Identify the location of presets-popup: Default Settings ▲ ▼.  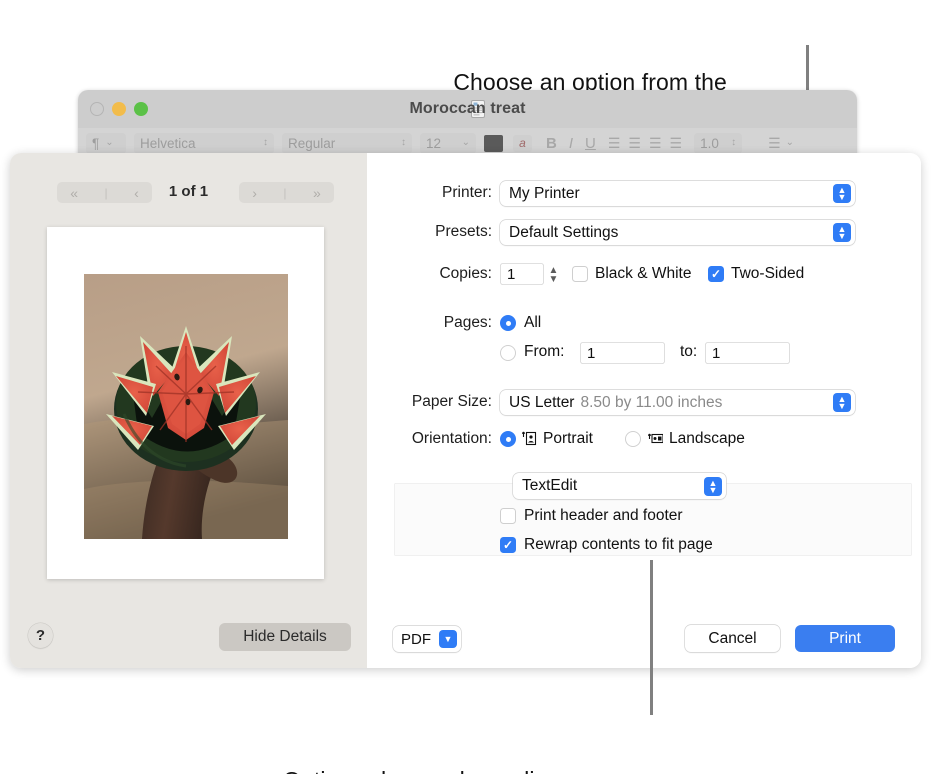
(677, 232).